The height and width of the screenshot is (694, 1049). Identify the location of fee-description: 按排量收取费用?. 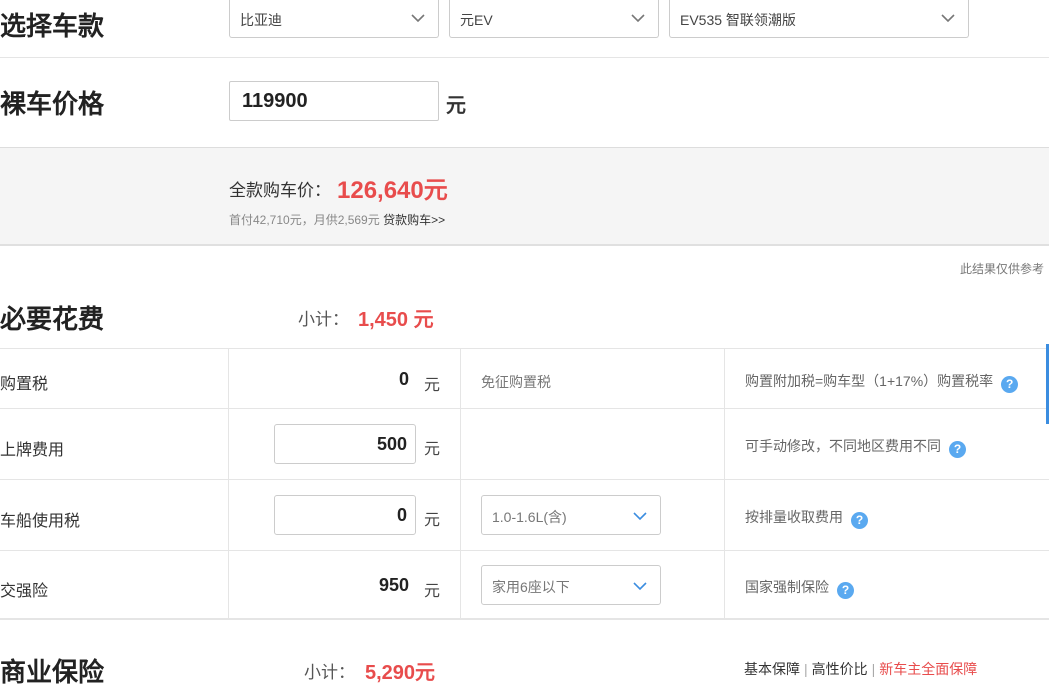
(806, 518).